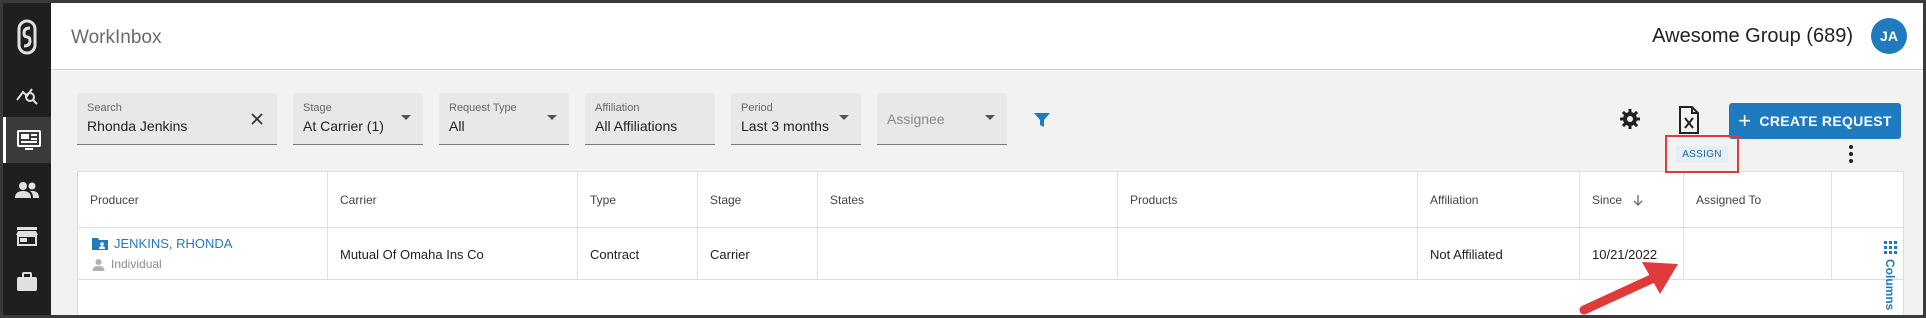 The image size is (1926, 318). I want to click on column-header-producer: Producer, so click(203, 200).